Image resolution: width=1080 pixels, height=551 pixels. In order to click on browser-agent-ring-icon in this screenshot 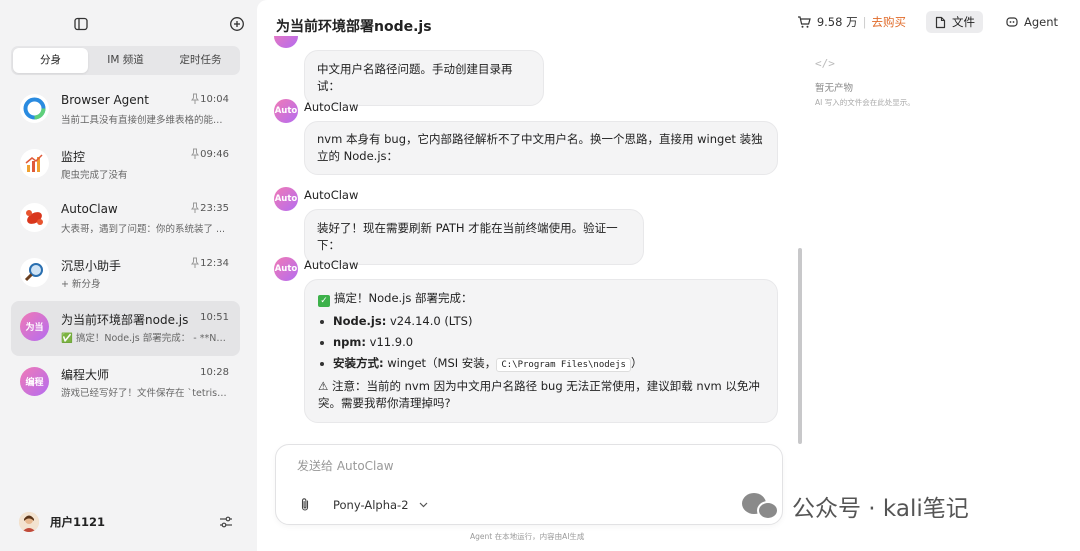, I will do `click(34, 108)`.